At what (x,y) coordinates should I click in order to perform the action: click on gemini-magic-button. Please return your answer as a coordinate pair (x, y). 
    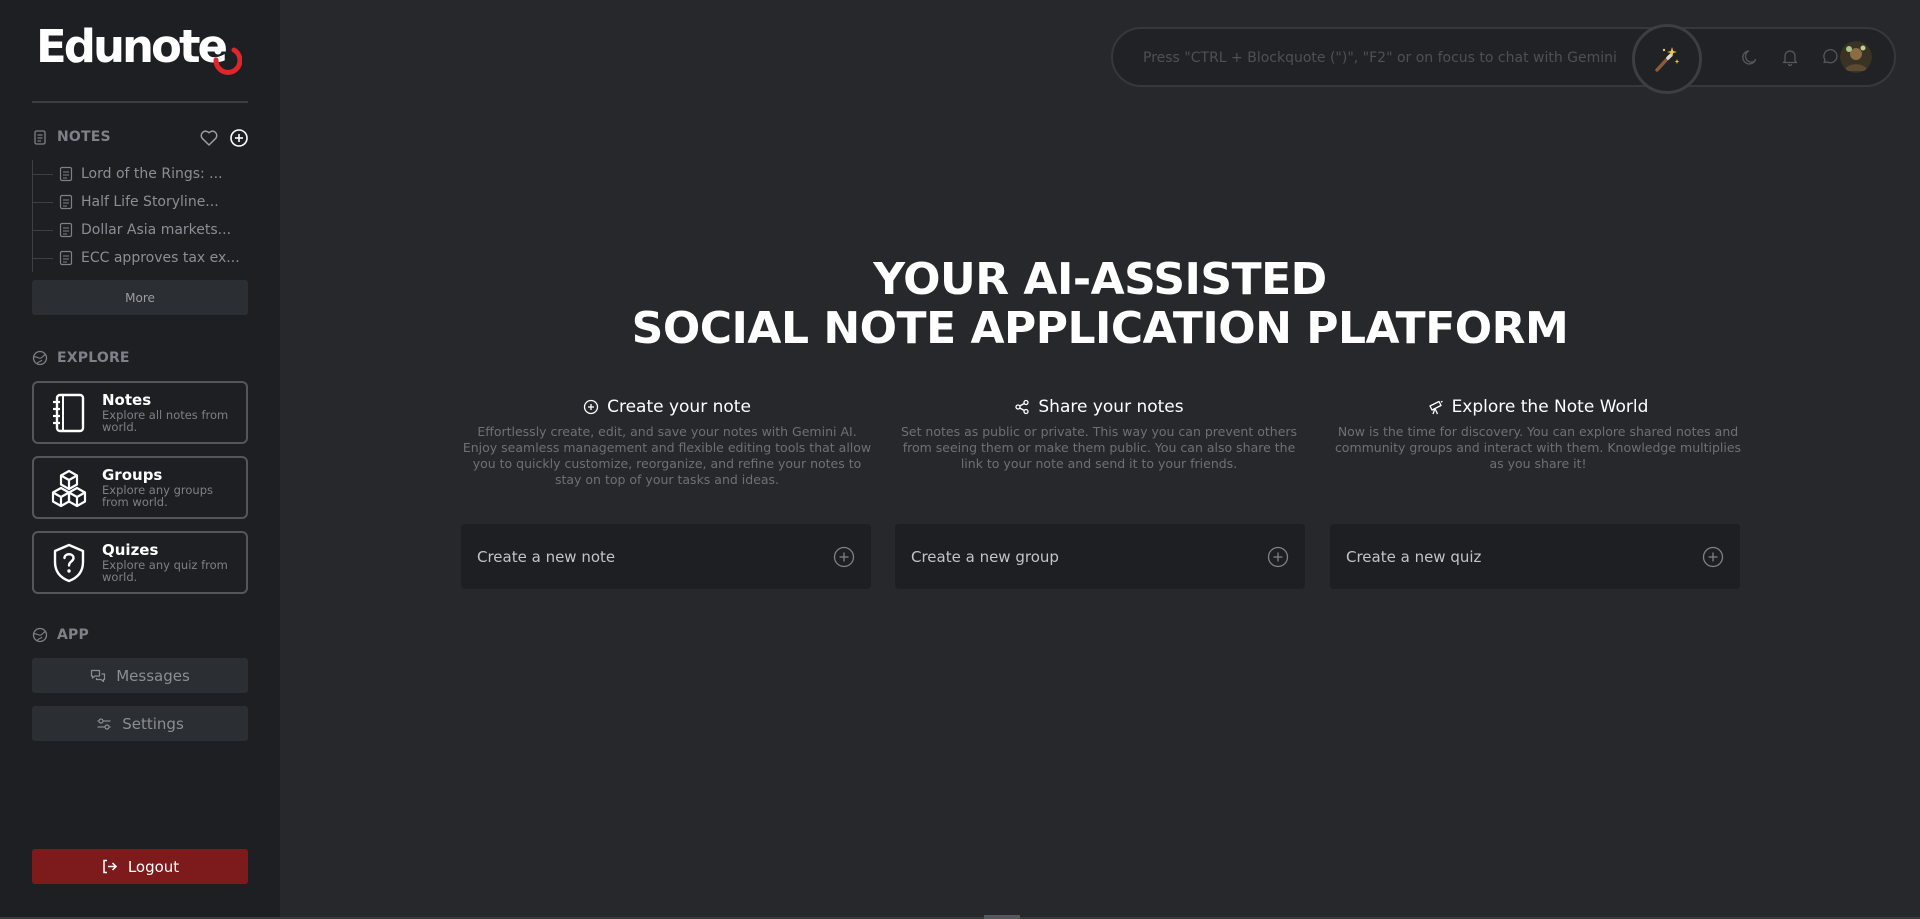
    Looking at the image, I should click on (1667, 59).